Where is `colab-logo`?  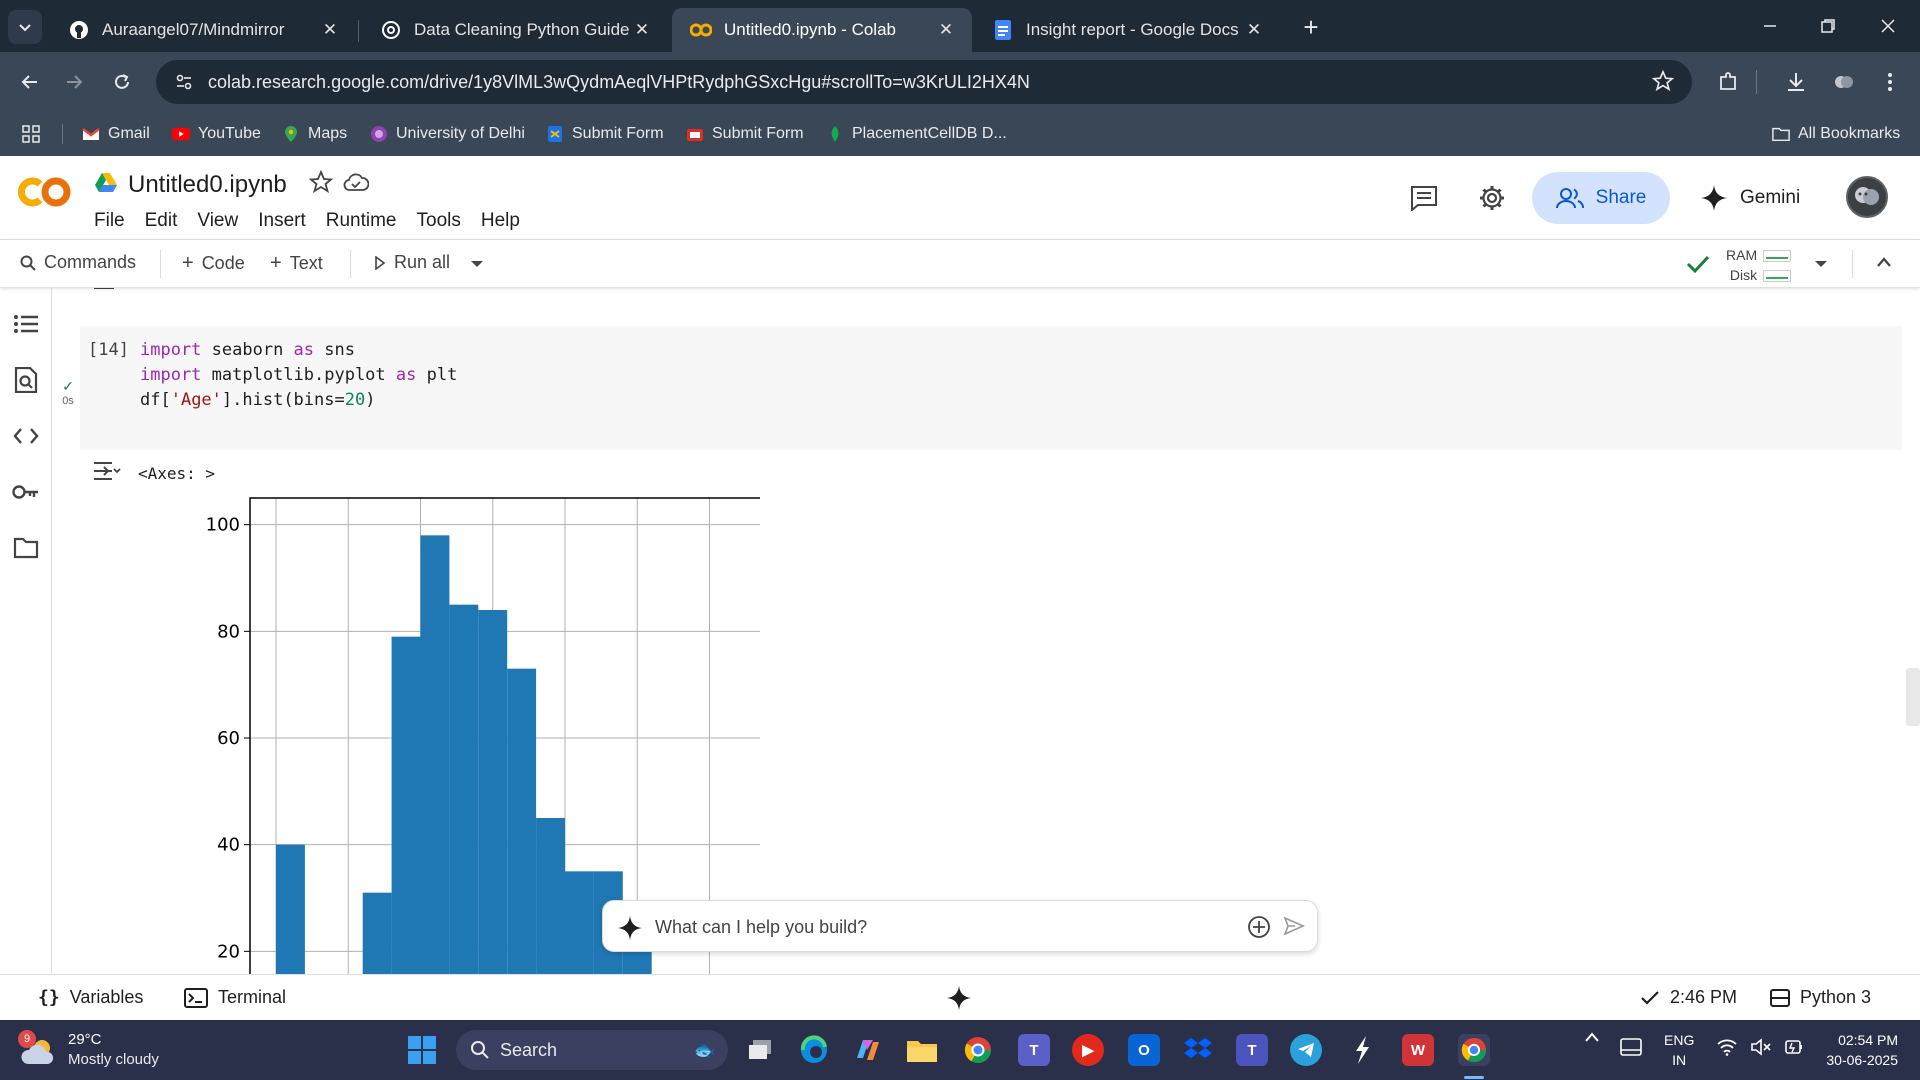
colab-logo is located at coordinates (46, 192).